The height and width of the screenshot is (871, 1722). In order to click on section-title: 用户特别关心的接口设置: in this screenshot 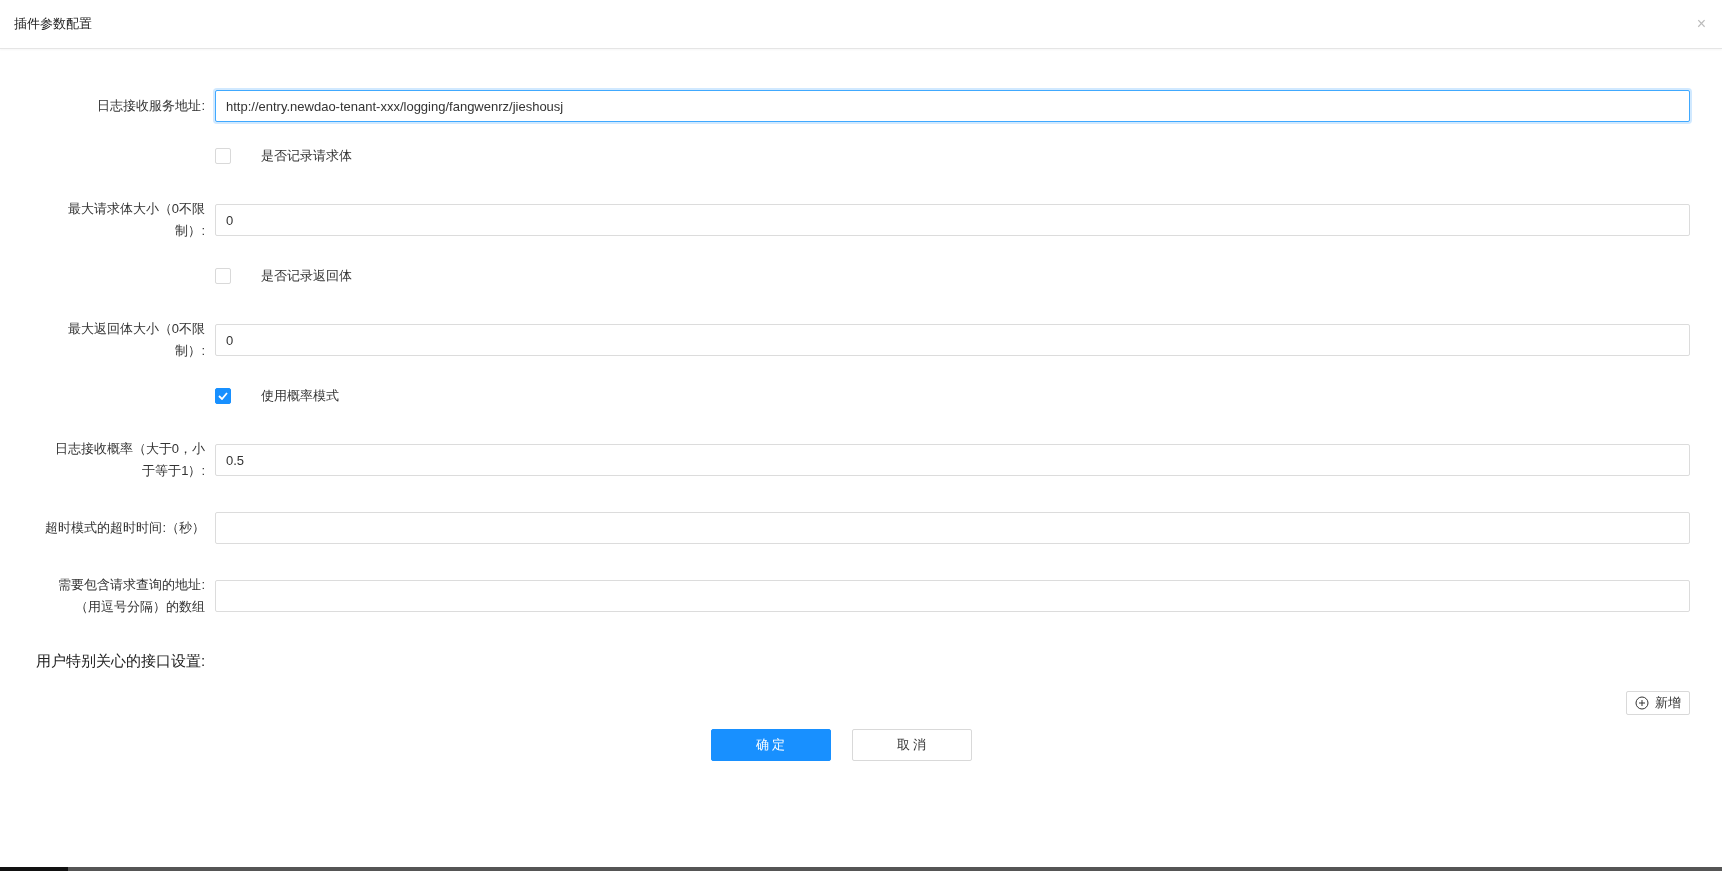, I will do `click(121, 661)`.